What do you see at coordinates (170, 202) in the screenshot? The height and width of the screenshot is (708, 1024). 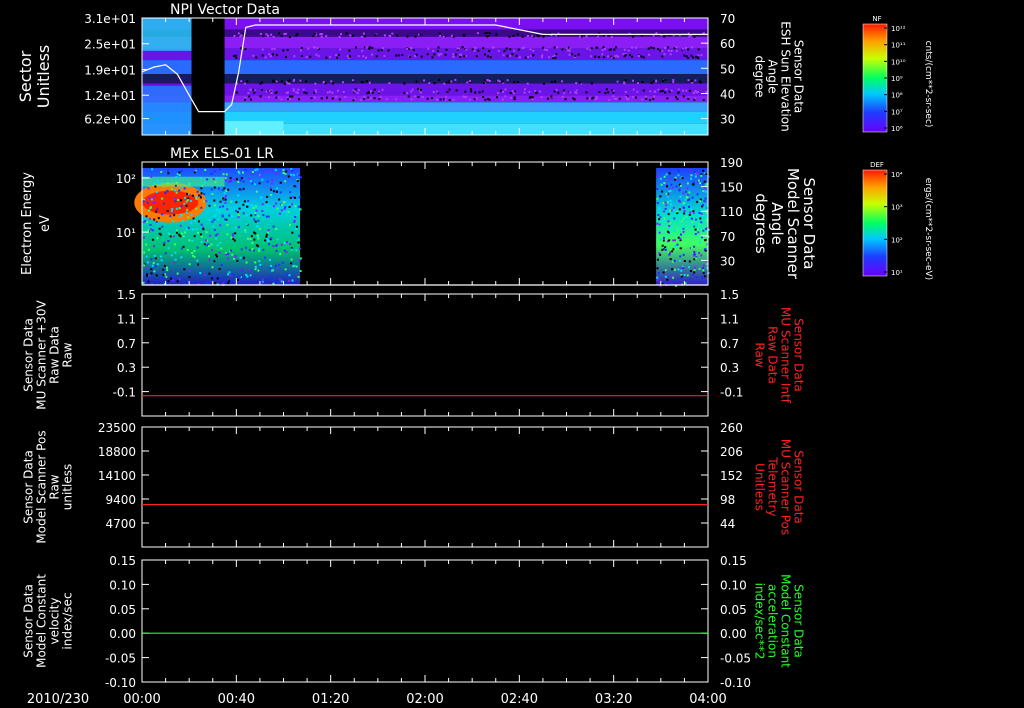 I see `els-hot` at bounding box center [170, 202].